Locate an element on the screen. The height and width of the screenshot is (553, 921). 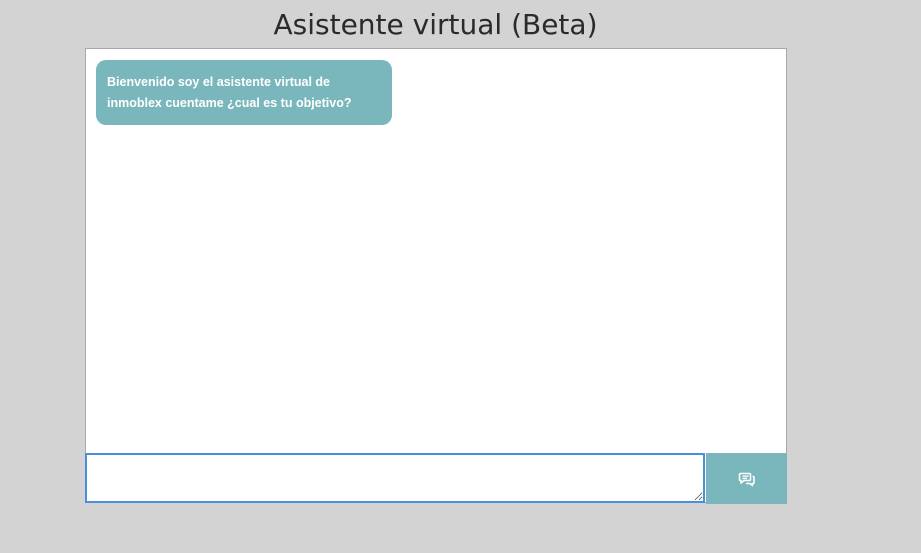
message-input is located at coordinates (395, 478).